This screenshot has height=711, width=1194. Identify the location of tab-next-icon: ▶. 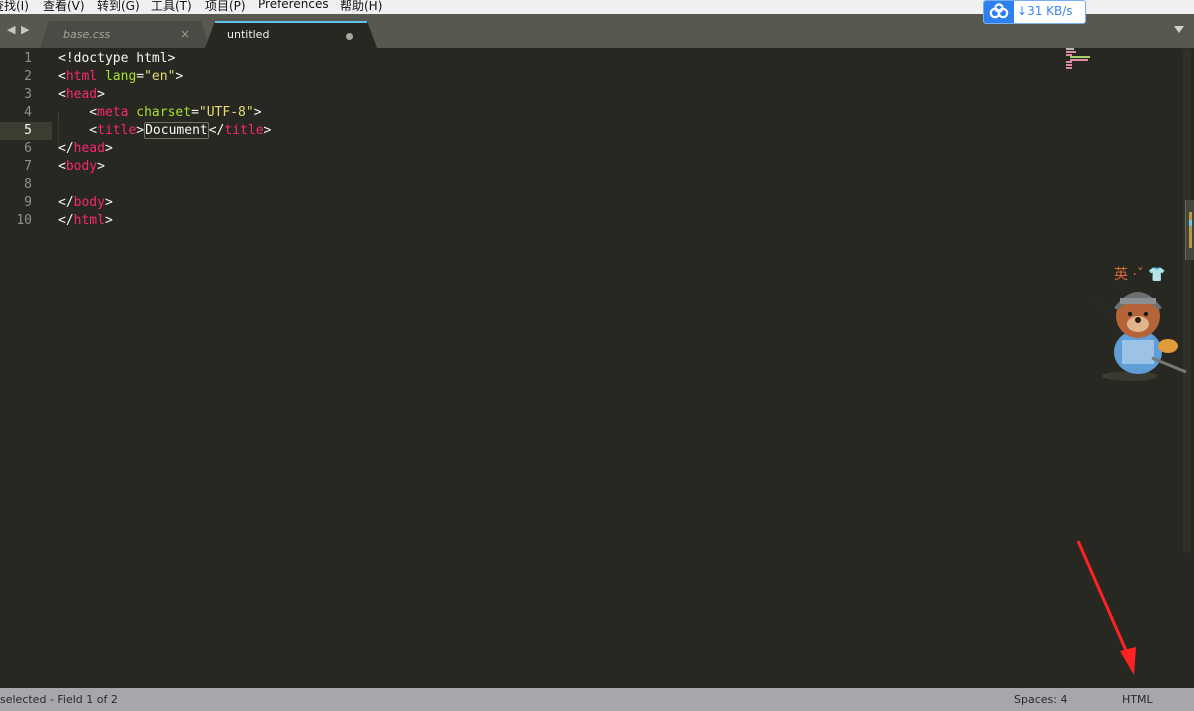
(25, 29).